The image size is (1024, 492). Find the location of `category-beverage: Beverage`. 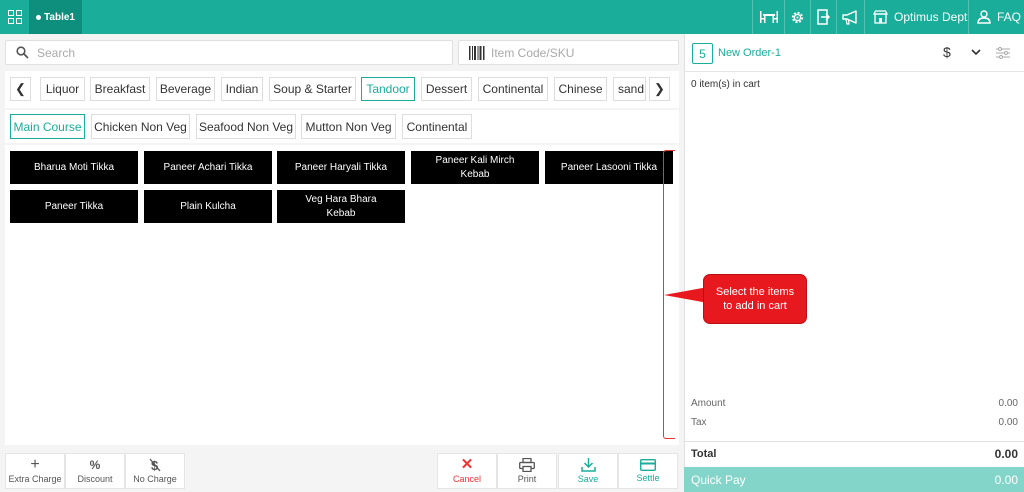

category-beverage: Beverage is located at coordinates (185, 89).